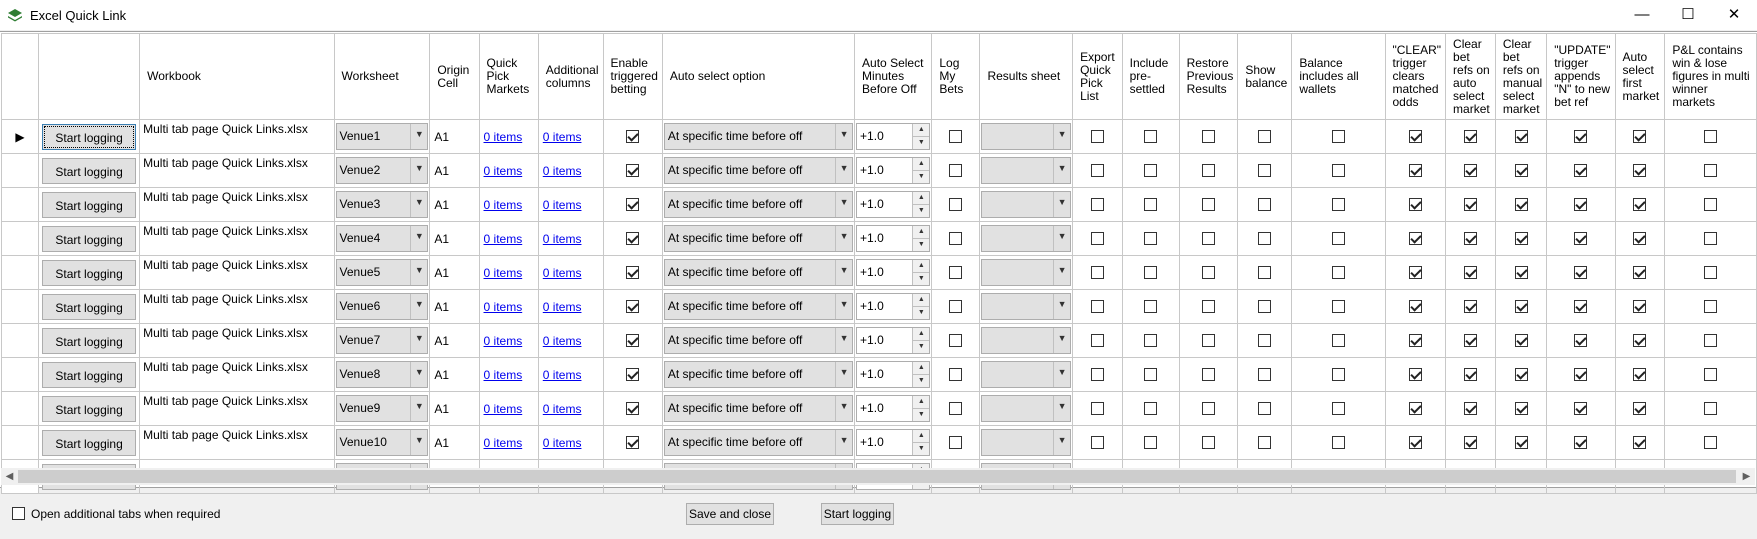 The image size is (1757, 539). What do you see at coordinates (382, 442) in the screenshot?
I see `worksheet-dropdown: Venue10 ▼` at bounding box center [382, 442].